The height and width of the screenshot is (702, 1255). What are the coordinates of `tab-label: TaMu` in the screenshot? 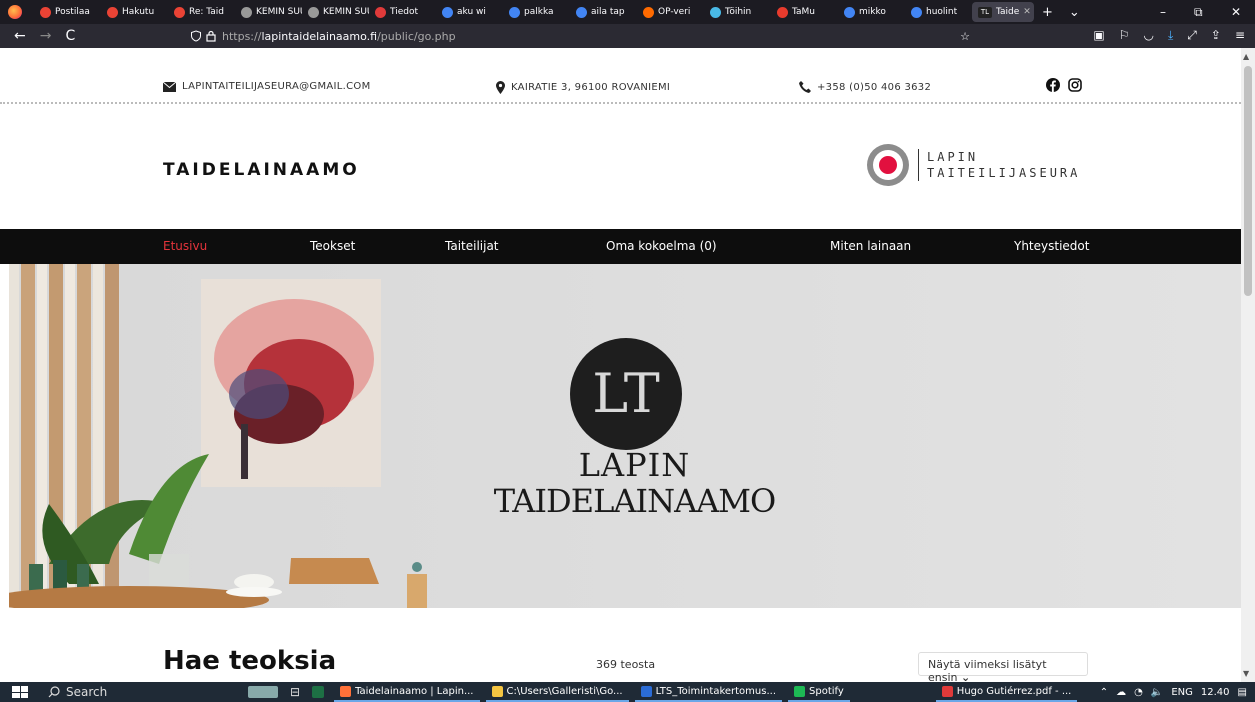 It's located at (803, 12).